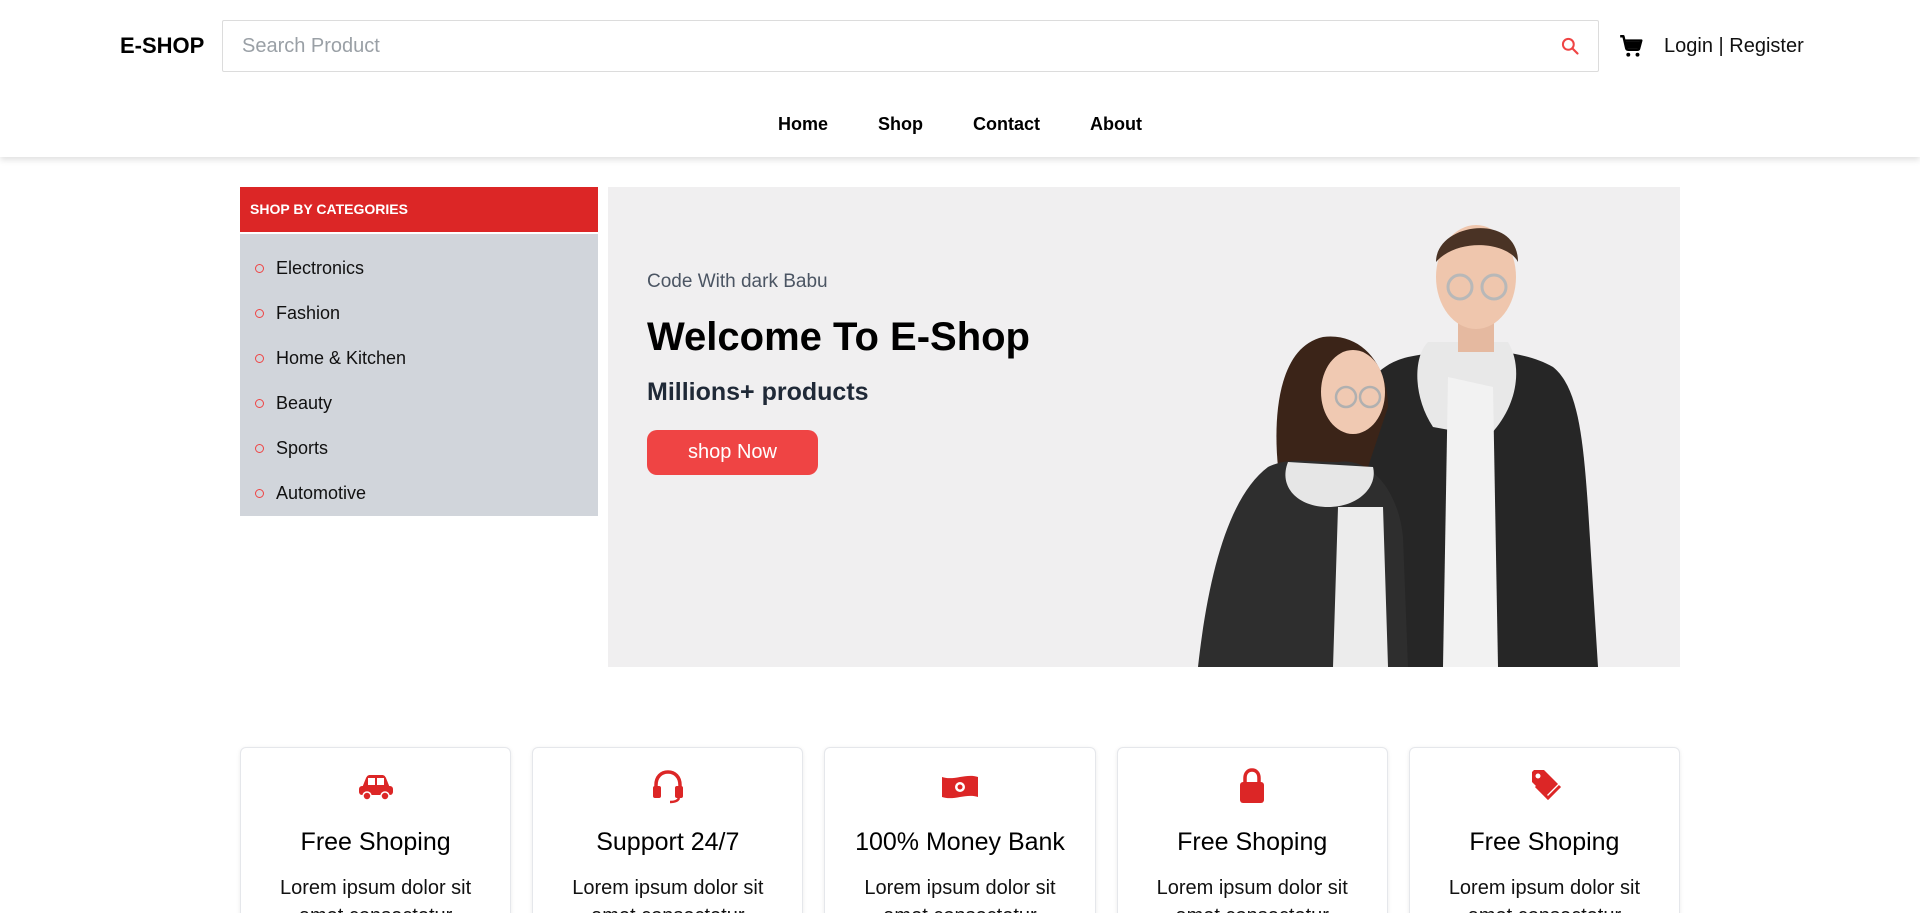  Describe the element at coordinates (1252, 785) in the screenshot. I see `lock-icon` at that location.